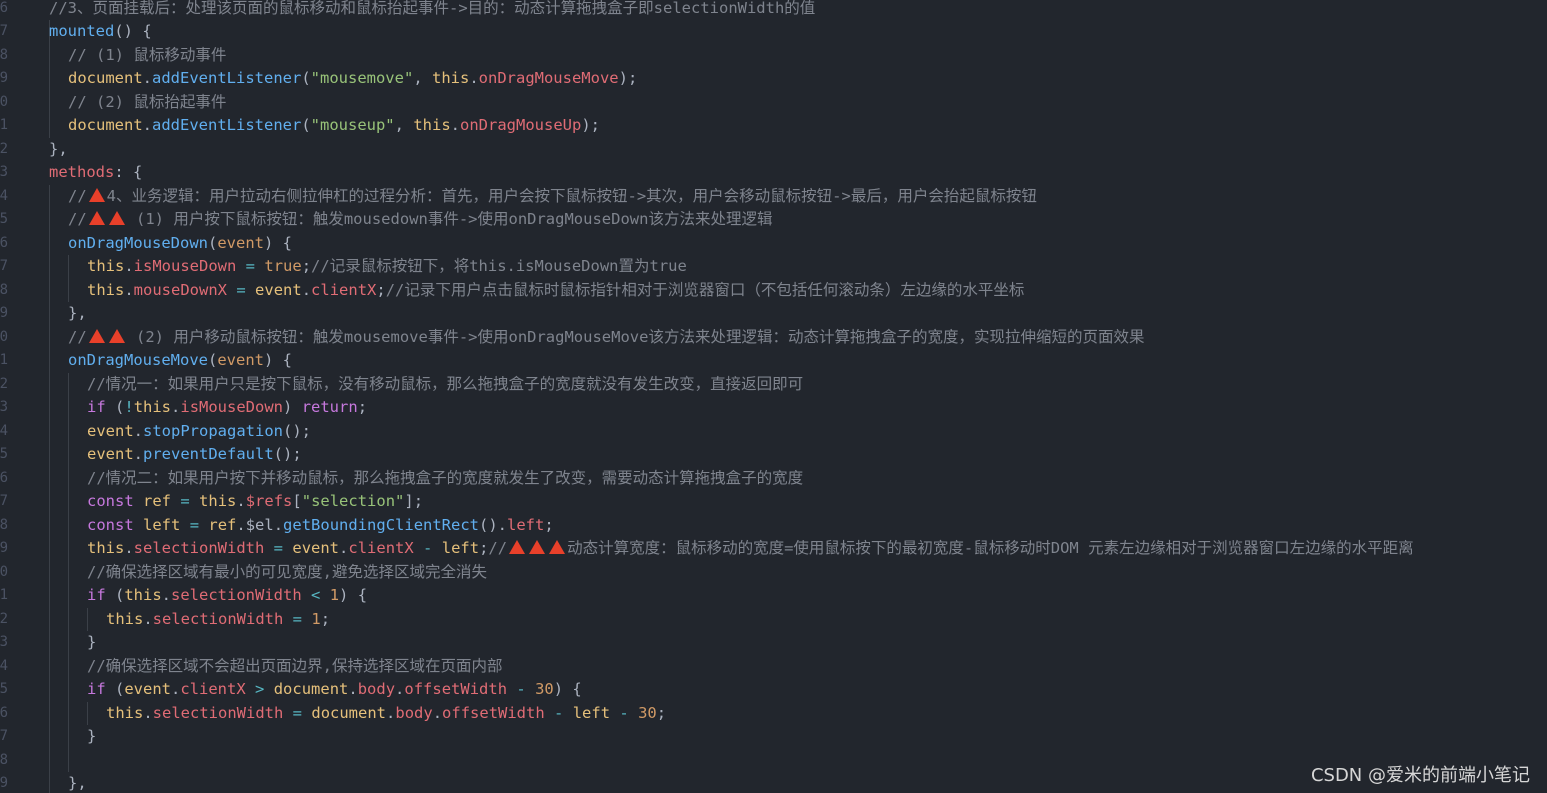 Image resolution: width=1547 pixels, height=793 pixels. I want to click on code-line: // (2) 鼠标抬起事件, so click(147, 103).